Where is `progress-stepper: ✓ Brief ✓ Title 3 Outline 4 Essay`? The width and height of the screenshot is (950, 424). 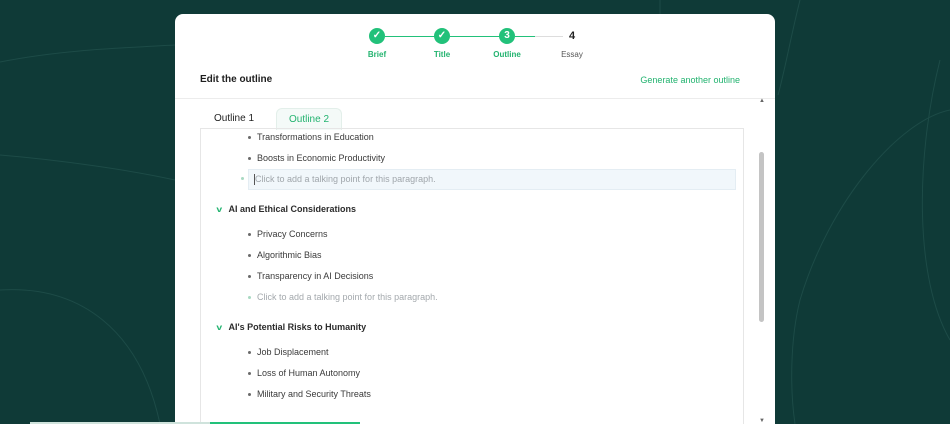
progress-stepper: ✓ Brief ✓ Title 3 Outline 4 Essay is located at coordinates (475, 44).